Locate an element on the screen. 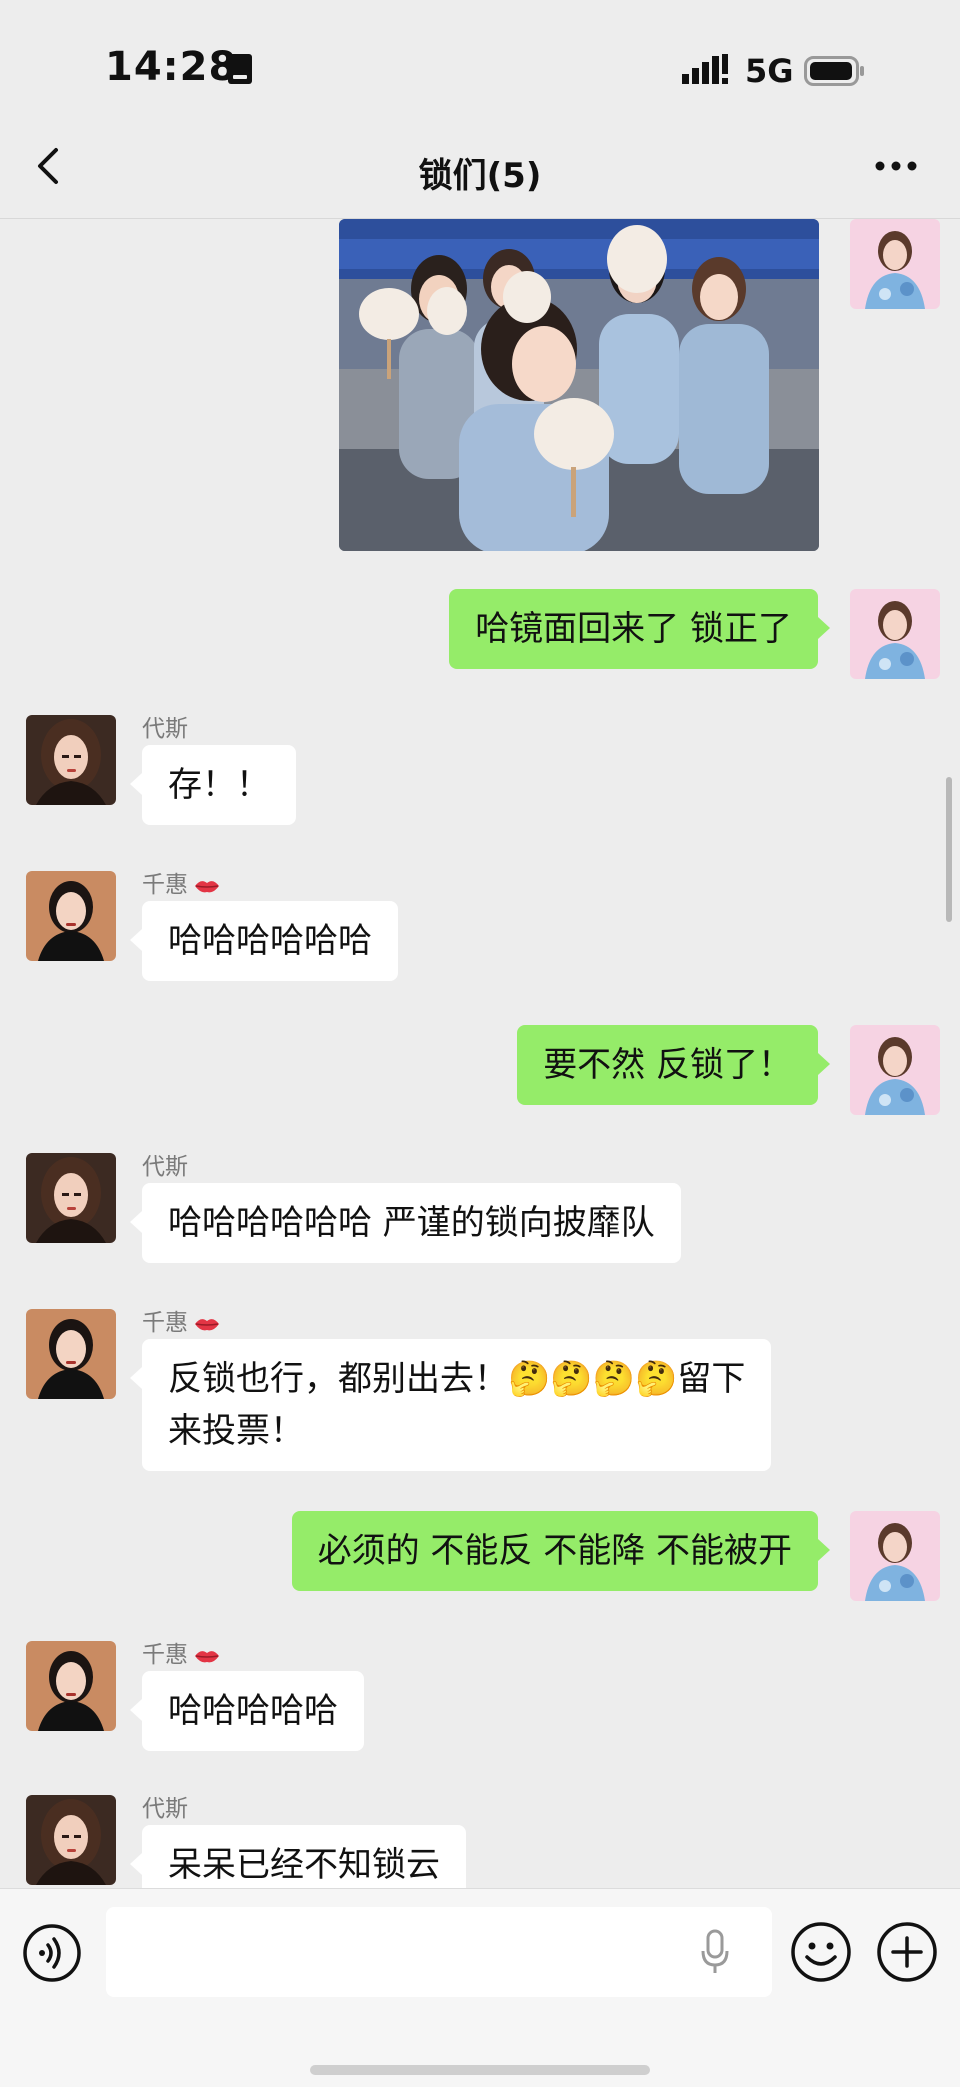  message-bubble-incoming: 哈哈哈哈哈哈 is located at coordinates (264, 941).